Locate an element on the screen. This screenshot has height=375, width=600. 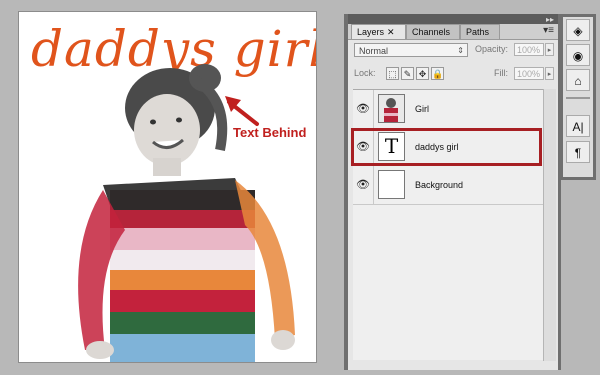
girl-thumbnail-icon is located at coordinates (391, 108).